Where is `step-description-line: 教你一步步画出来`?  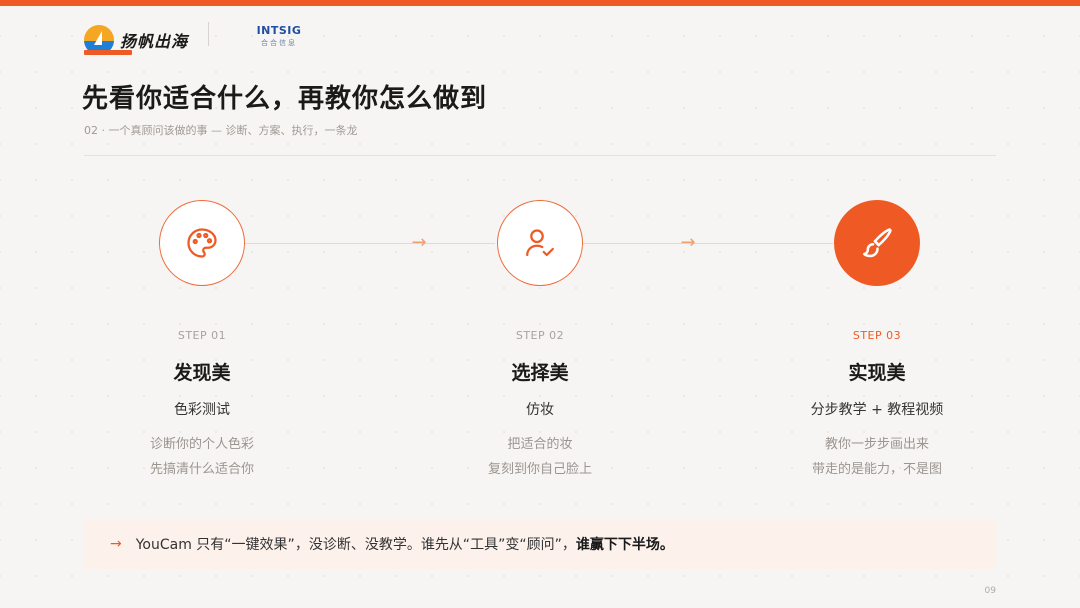 step-description-line: 教你一步步画出来 is located at coordinates (876, 444).